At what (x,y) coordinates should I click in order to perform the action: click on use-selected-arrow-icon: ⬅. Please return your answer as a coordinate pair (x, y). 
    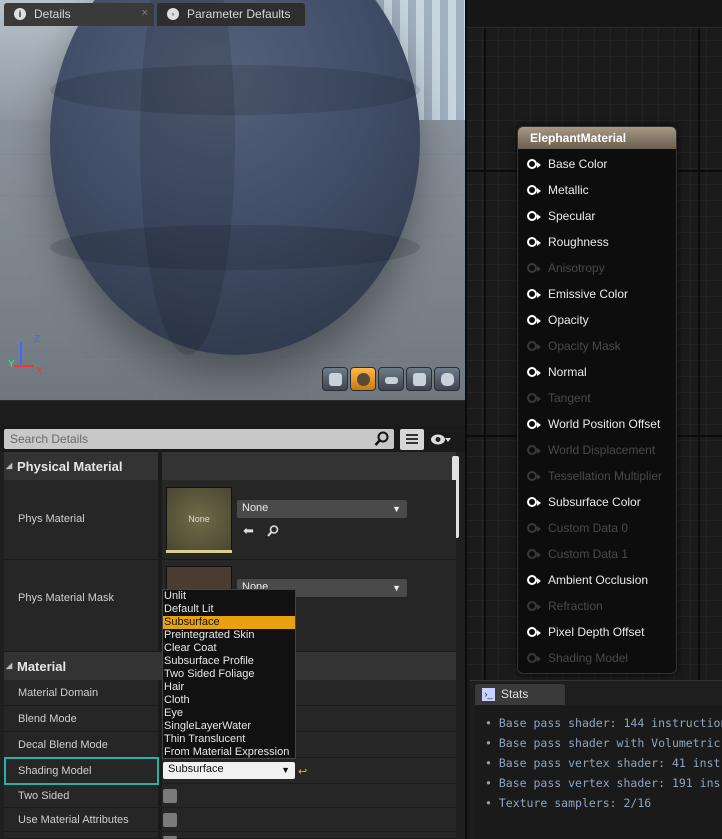
    Looking at the image, I should click on (250, 531).